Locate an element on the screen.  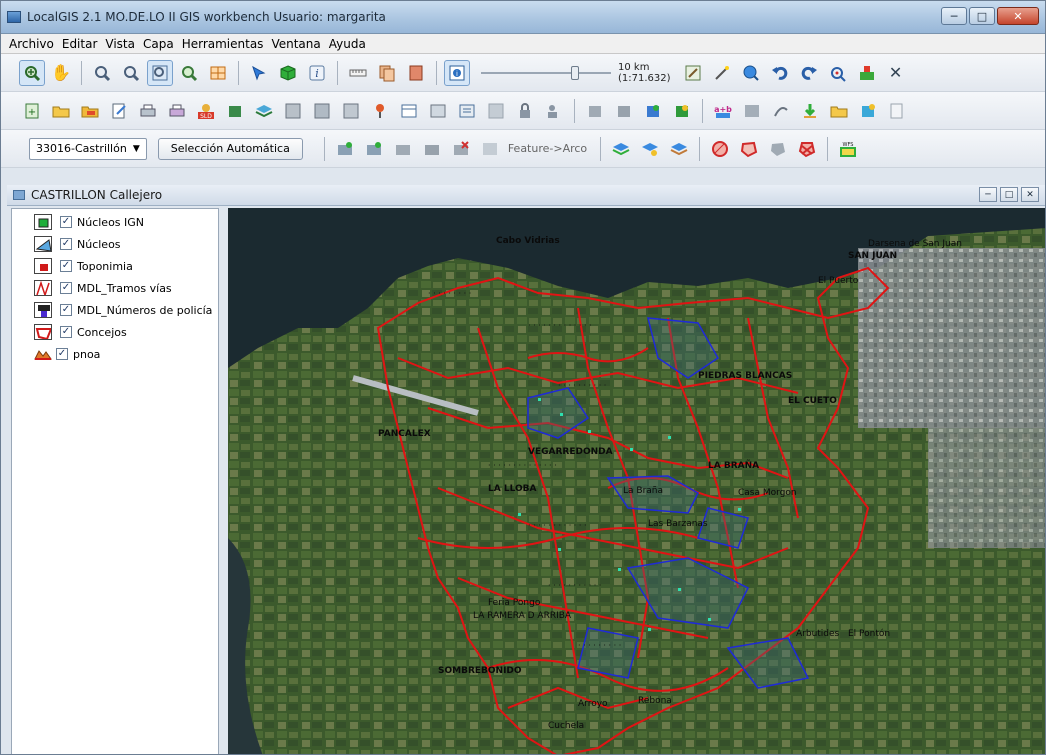
inner-maximize-button: □ is located at coordinates (1009, 194).